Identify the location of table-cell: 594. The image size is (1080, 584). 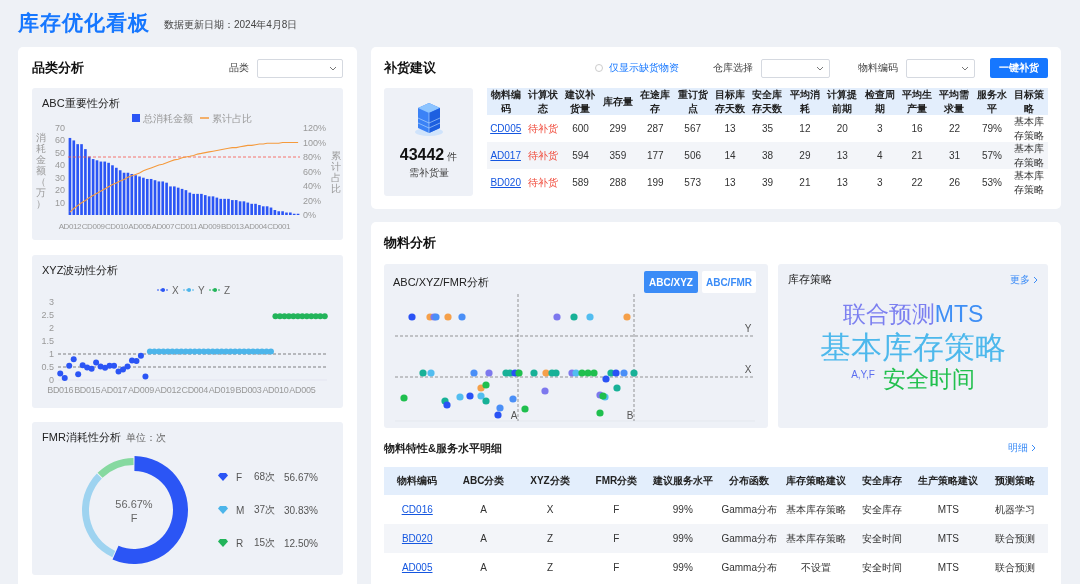
(580, 155).